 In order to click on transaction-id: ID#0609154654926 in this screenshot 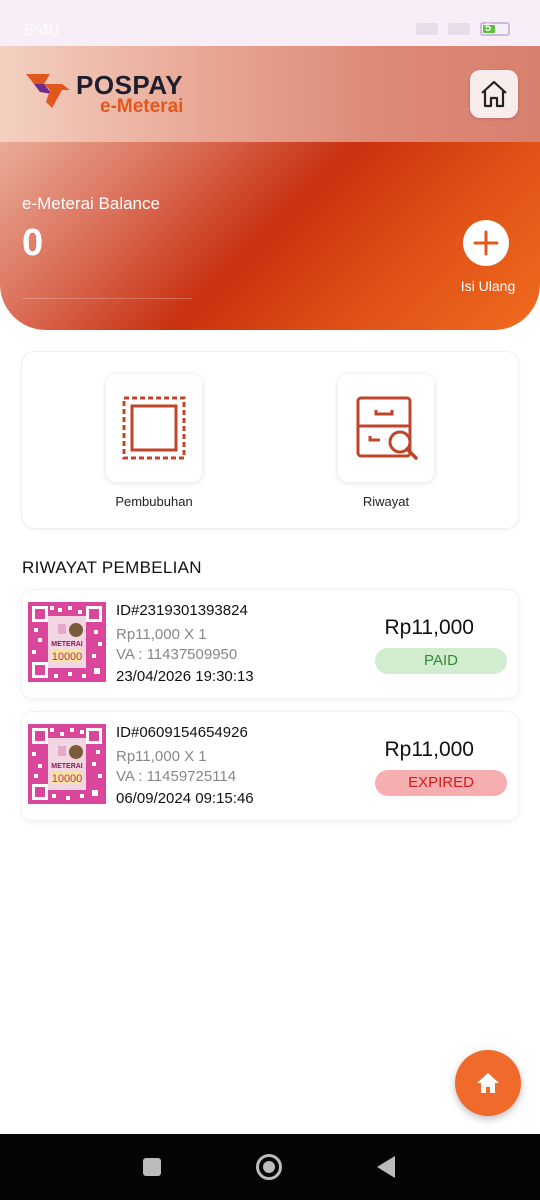, I will do `click(182, 732)`.